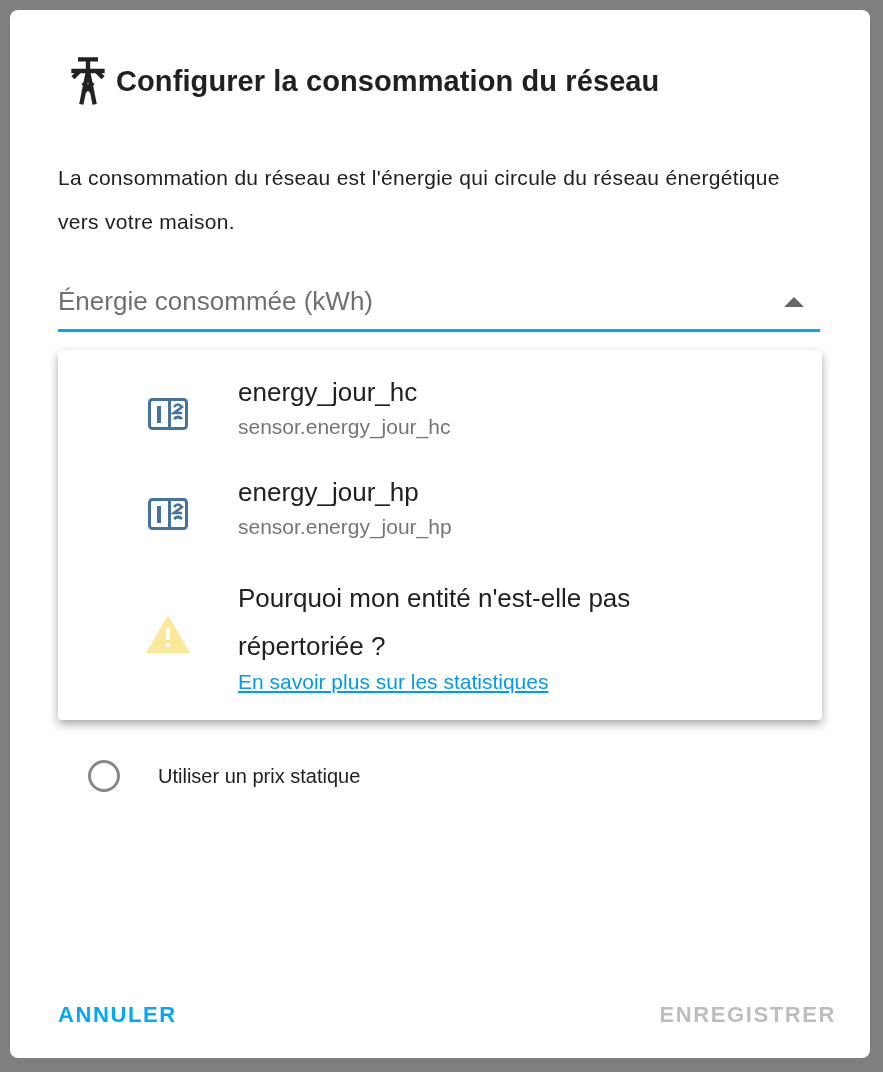 This screenshot has height=1072, width=883. Describe the element at coordinates (794, 301) in the screenshot. I see `caret-icon` at that location.